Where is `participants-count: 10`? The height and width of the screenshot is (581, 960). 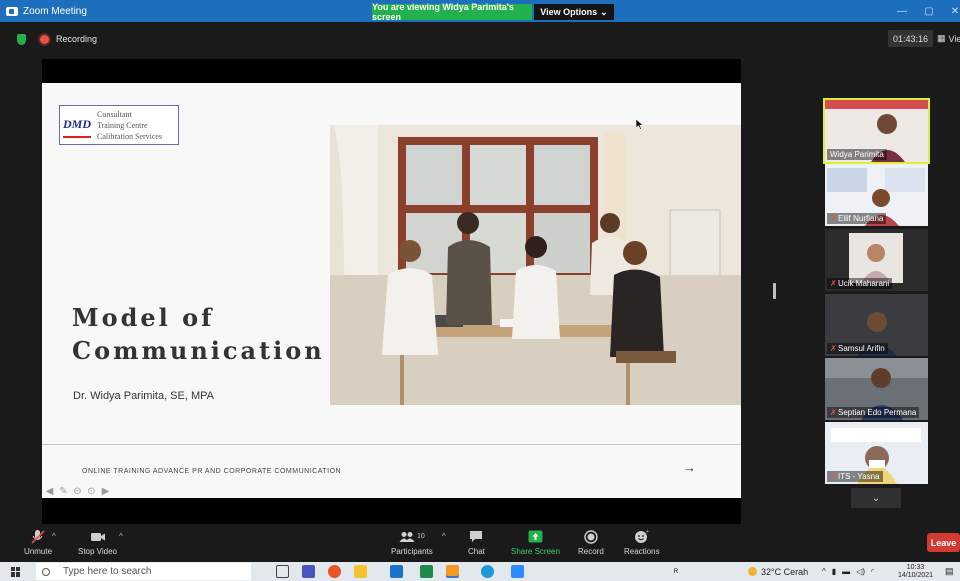
participants-count: 10 is located at coordinates (421, 536).